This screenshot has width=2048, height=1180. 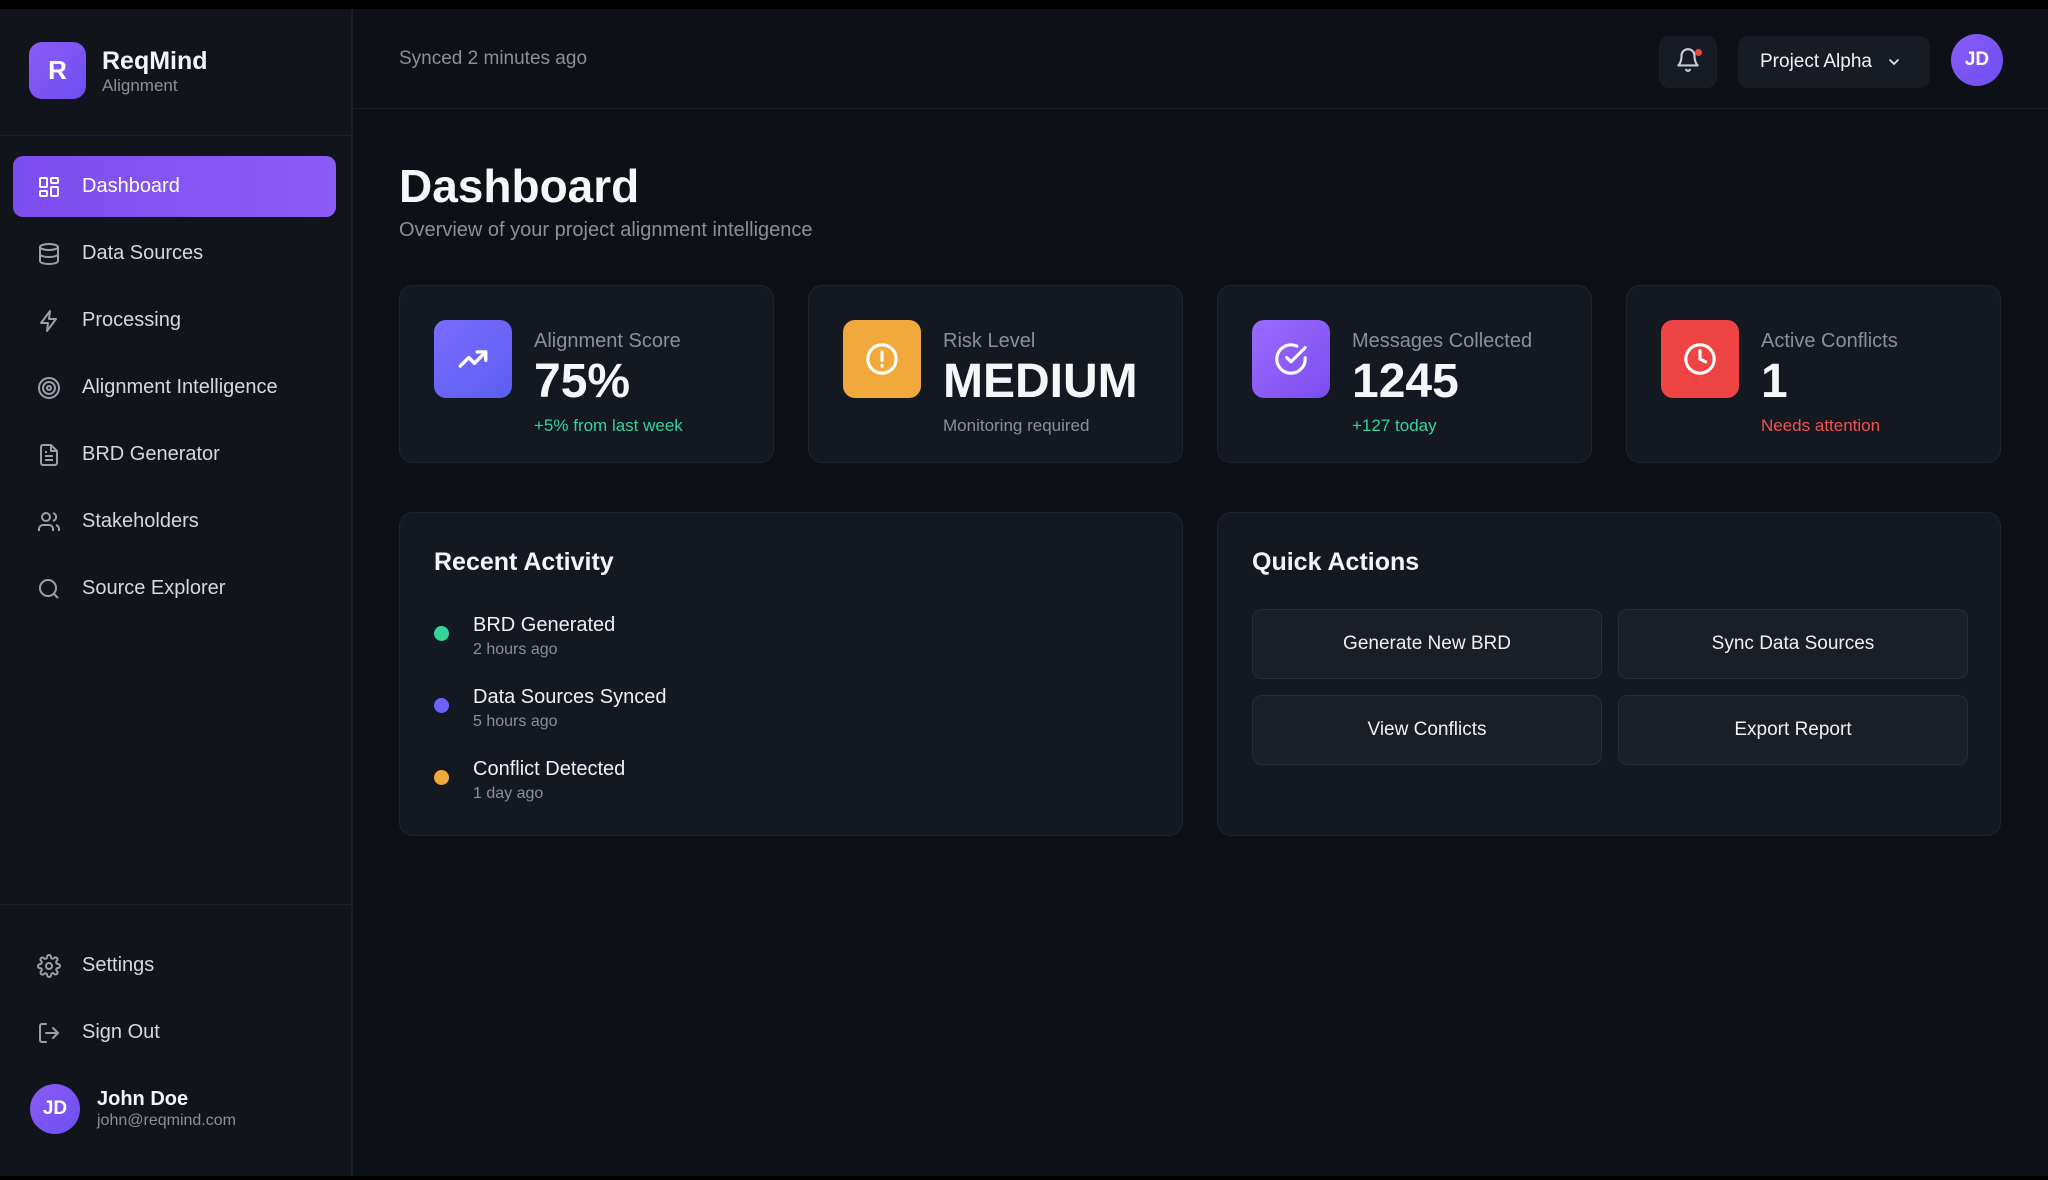 I want to click on sidebar-bottom-nav: Settings Sign Out, so click(x=174, y=1002).